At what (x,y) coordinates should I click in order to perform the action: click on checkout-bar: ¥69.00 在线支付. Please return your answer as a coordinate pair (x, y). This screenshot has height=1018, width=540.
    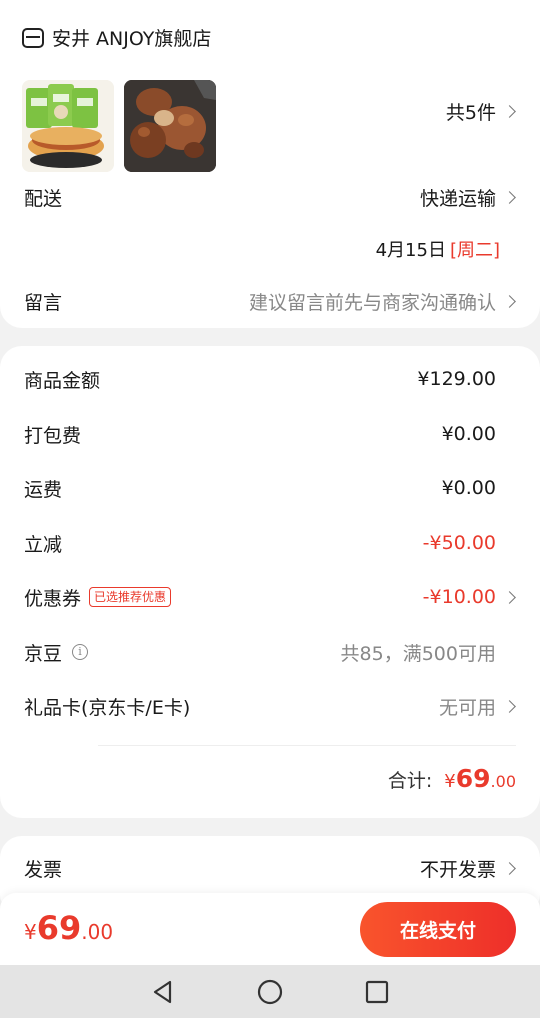
    Looking at the image, I should click on (270, 929).